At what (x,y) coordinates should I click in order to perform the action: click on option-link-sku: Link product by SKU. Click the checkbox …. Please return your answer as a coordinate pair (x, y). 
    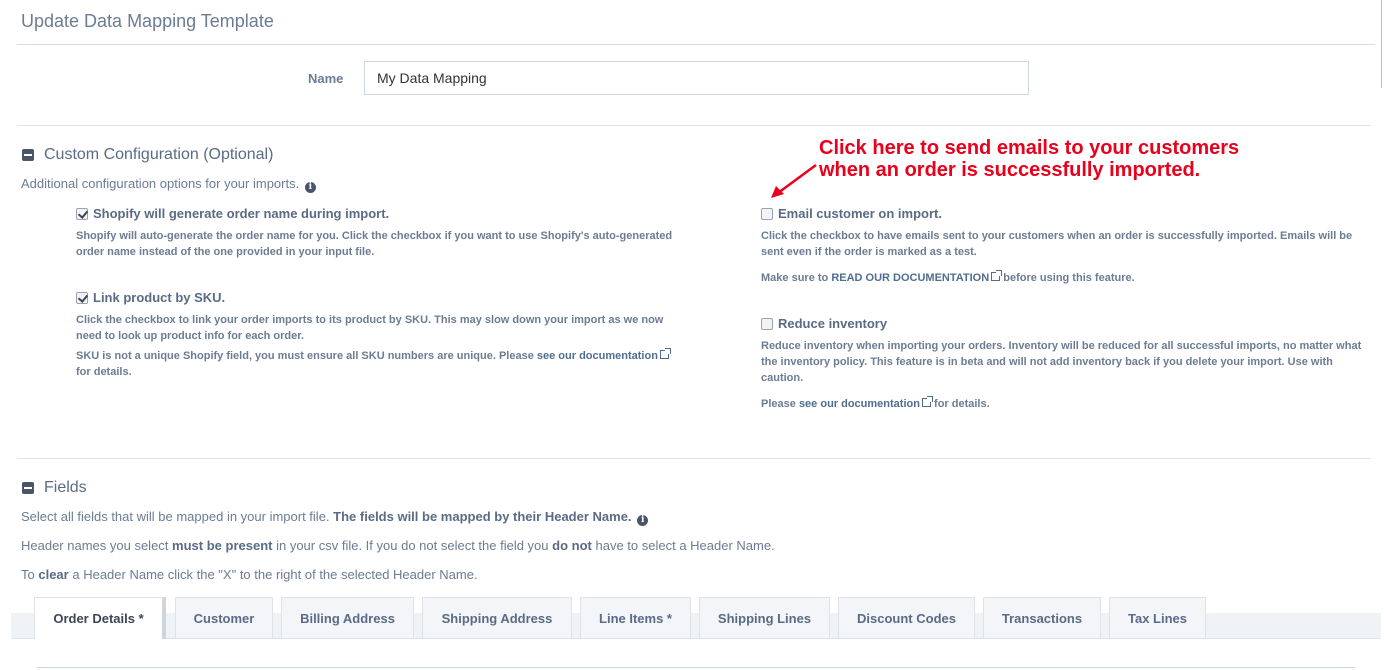
    Looking at the image, I should click on (381, 340).